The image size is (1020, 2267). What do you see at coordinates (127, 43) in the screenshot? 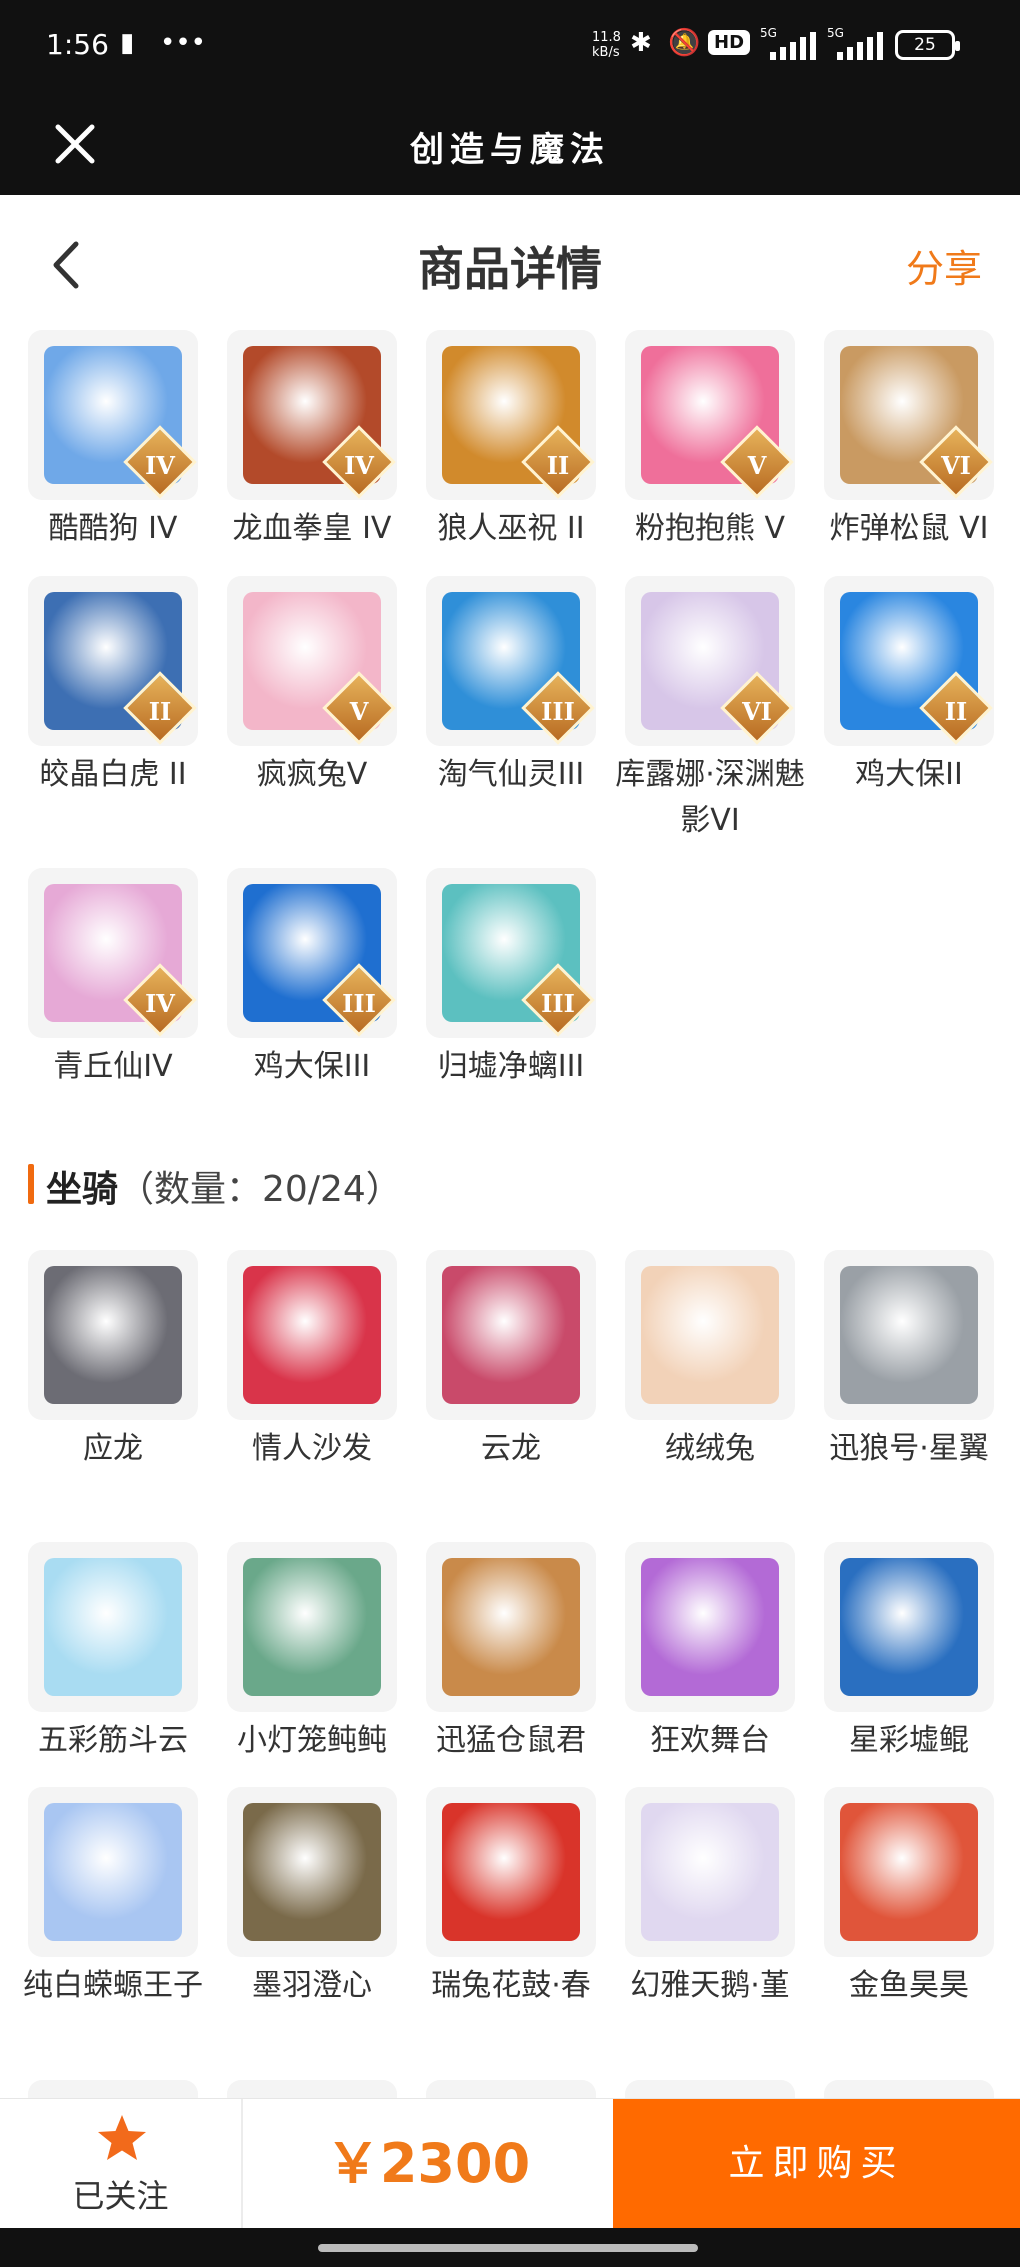
I see `notification-icon: ▮` at bounding box center [127, 43].